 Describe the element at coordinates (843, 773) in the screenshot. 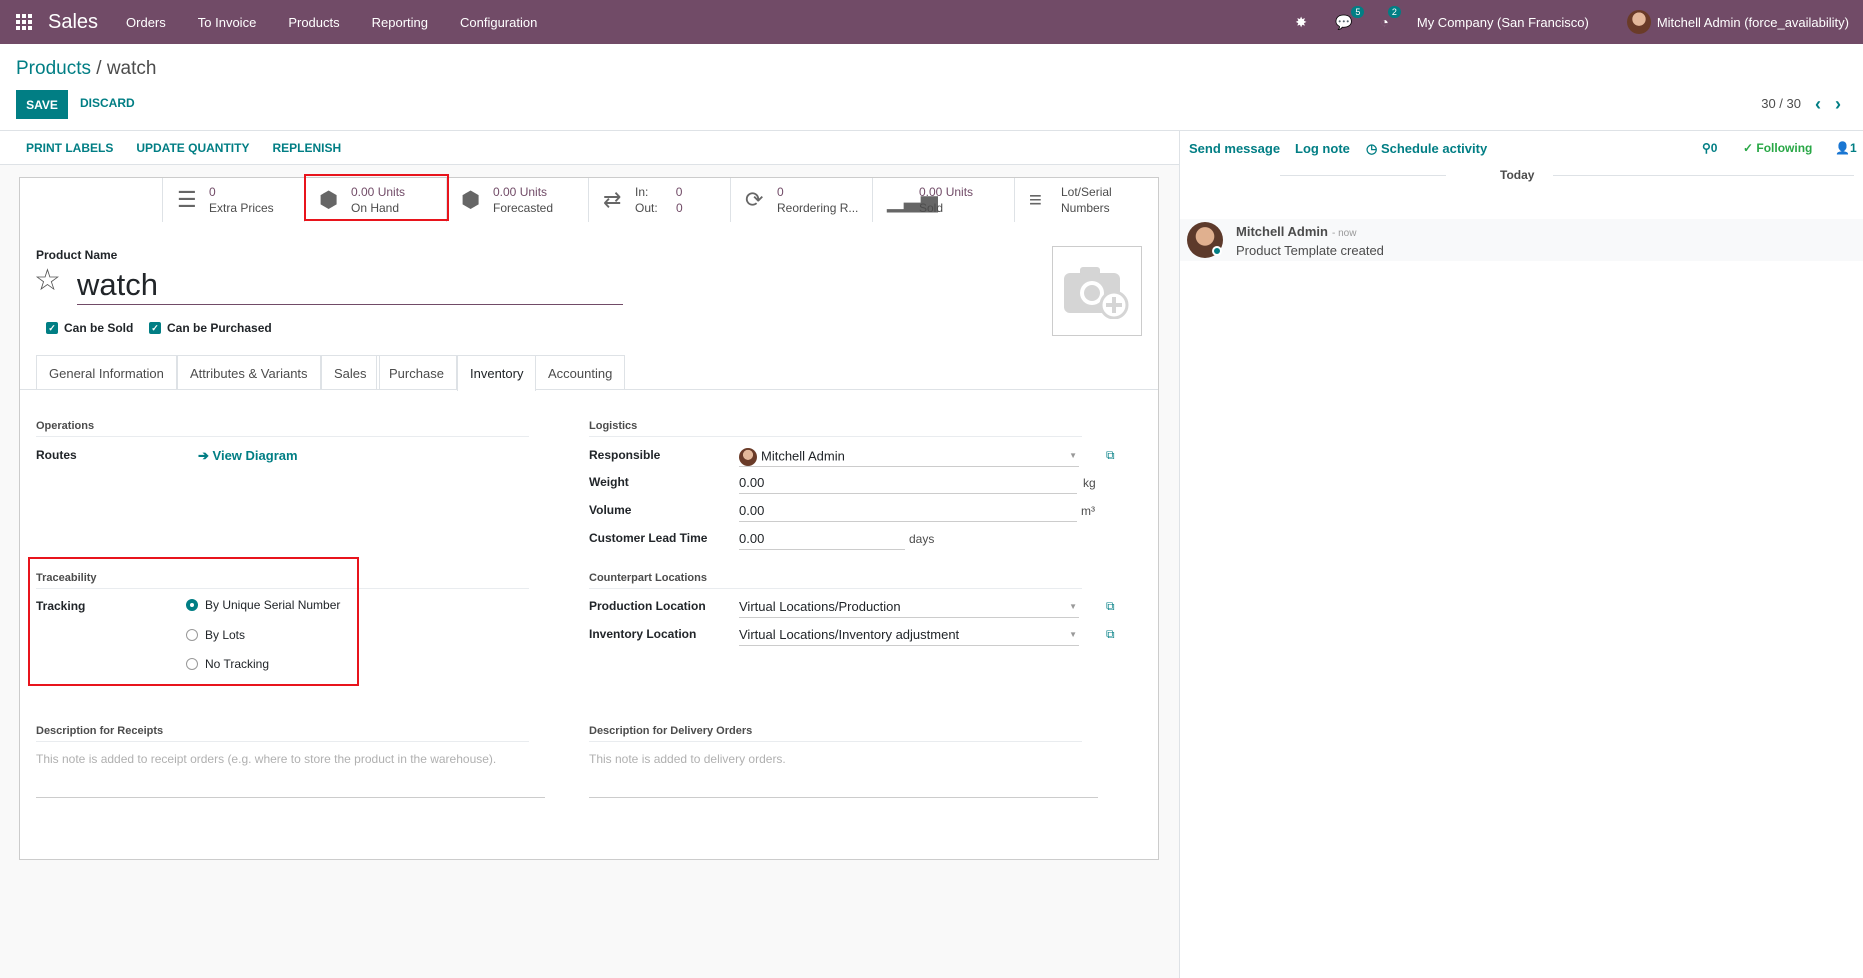

I see `delivery-description-input: This note is added to delivery orders.` at that location.